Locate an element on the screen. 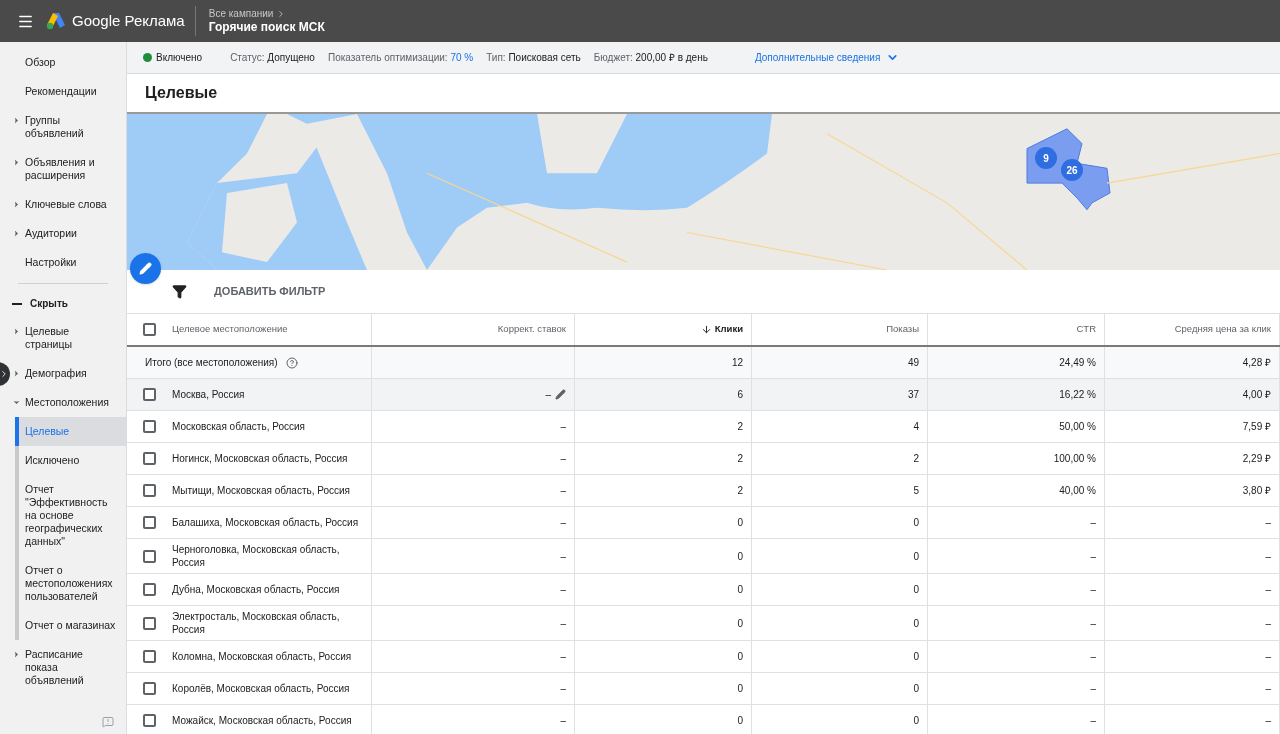 The width and height of the screenshot is (1280, 734). table-cell-text: 24,49 % is located at coordinates (1077, 363).